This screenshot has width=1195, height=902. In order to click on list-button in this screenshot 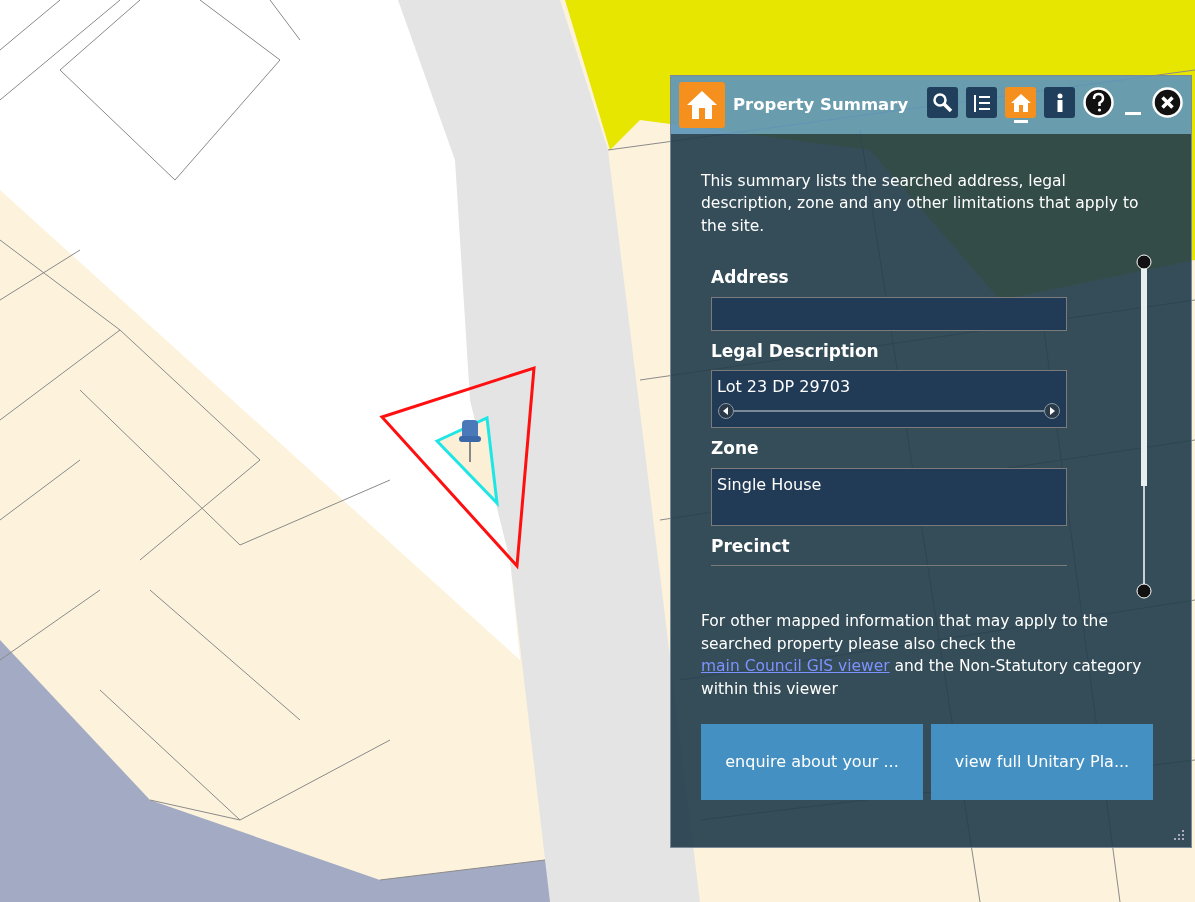, I will do `click(981, 102)`.